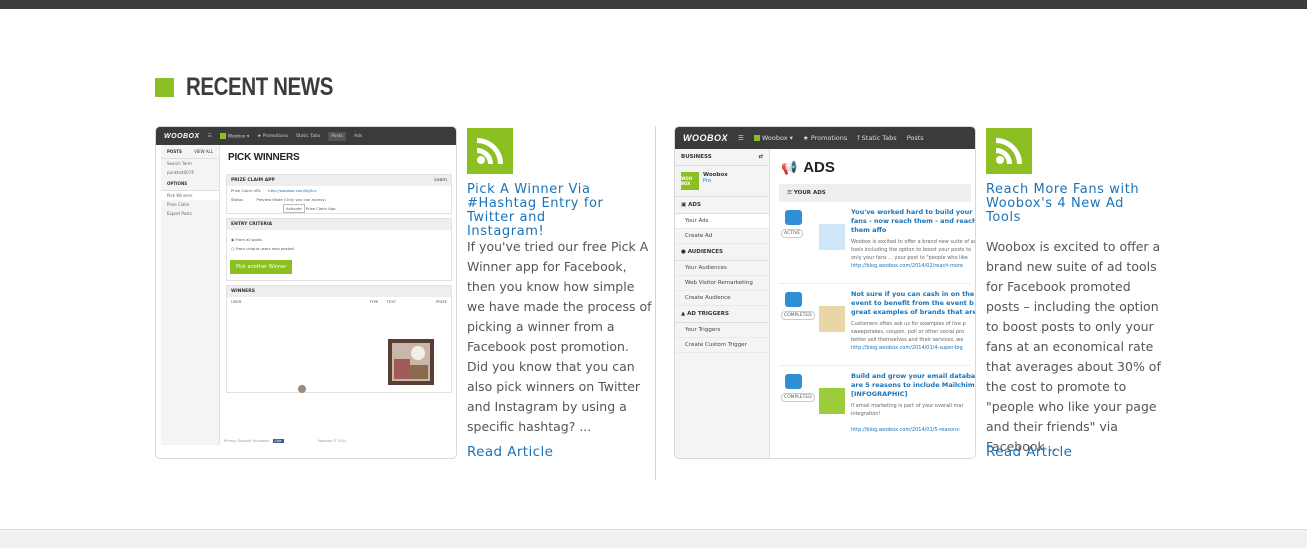 This screenshot has width=1307, height=548. I want to click on section-title: RECENT NEWS, so click(259, 86).